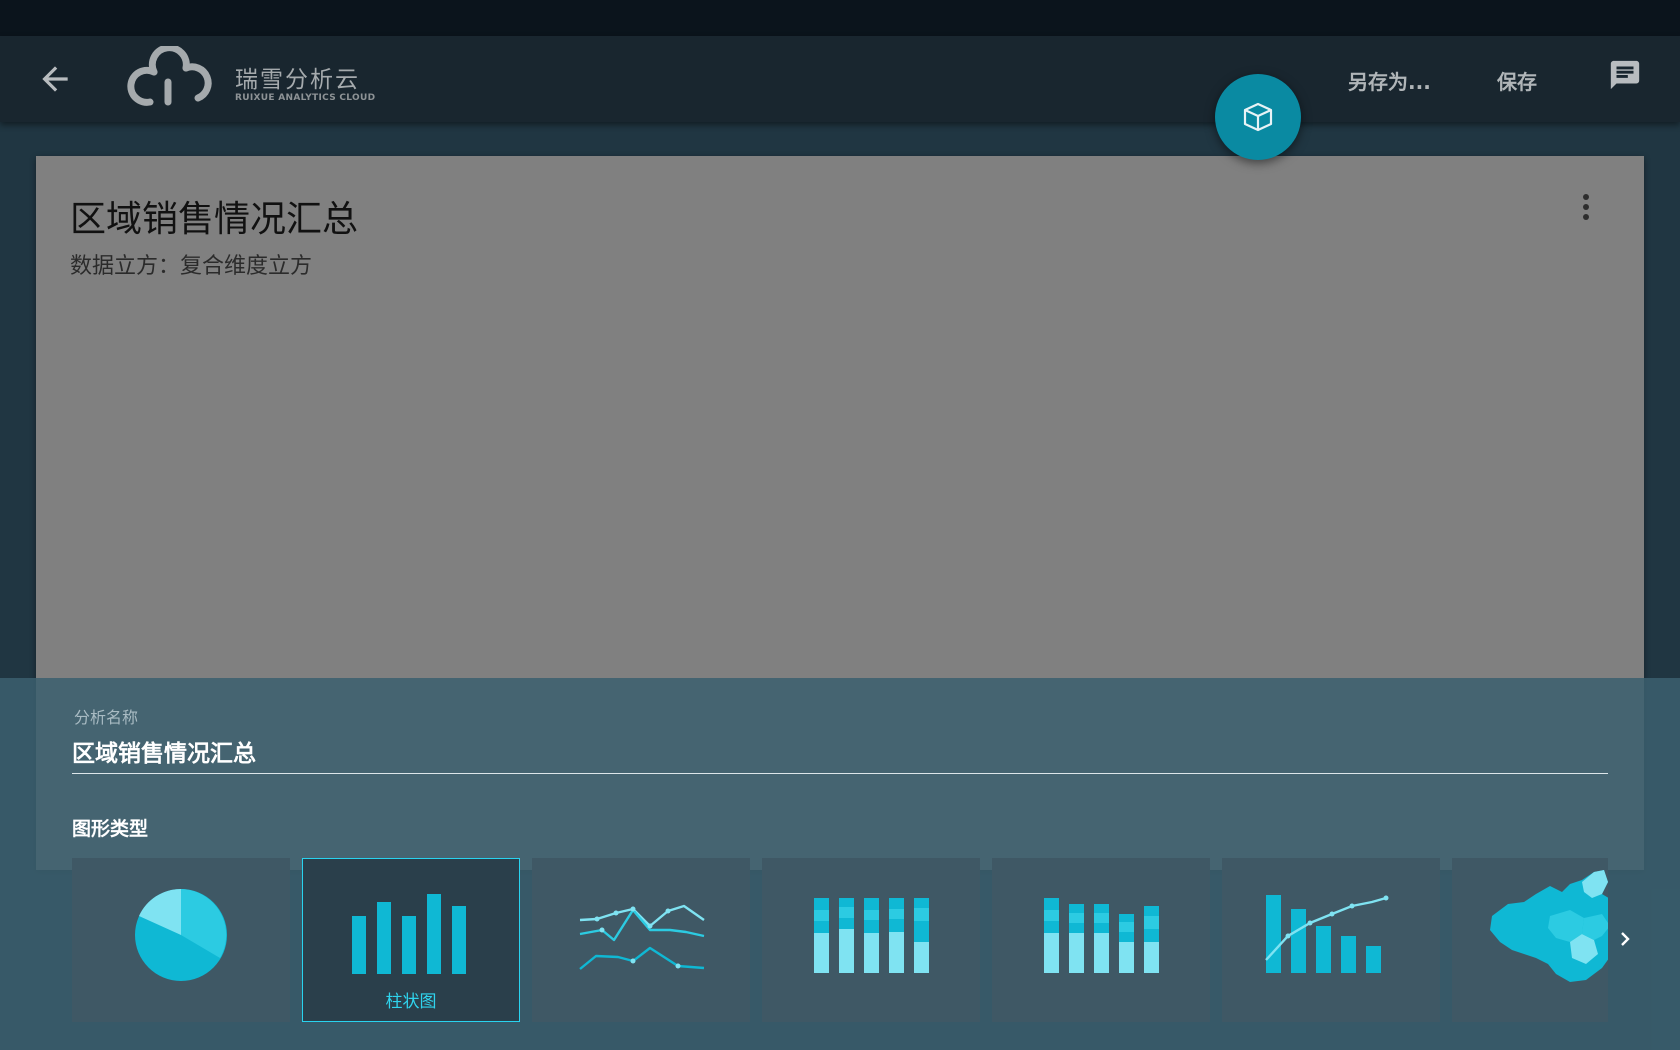 The height and width of the screenshot is (1050, 1680). Describe the element at coordinates (191, 266) in the screenshot. I see `card-subtitle: 数据立方：复合维度立方` at that location.